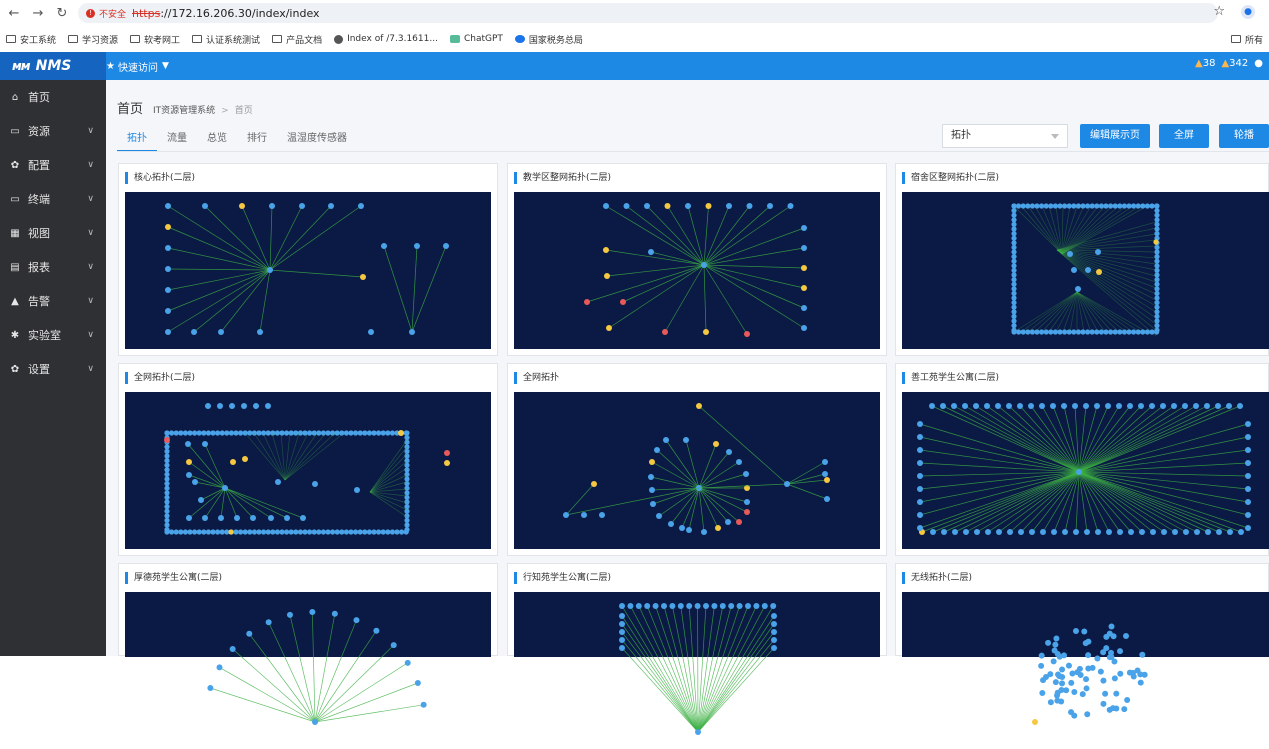 The height and width of the screenshot is (749, 1269). What do you see at coordinates (137, 142) in the screenshot?
I see `tab-topology: 拓扑` at bounding box center [137, 142].